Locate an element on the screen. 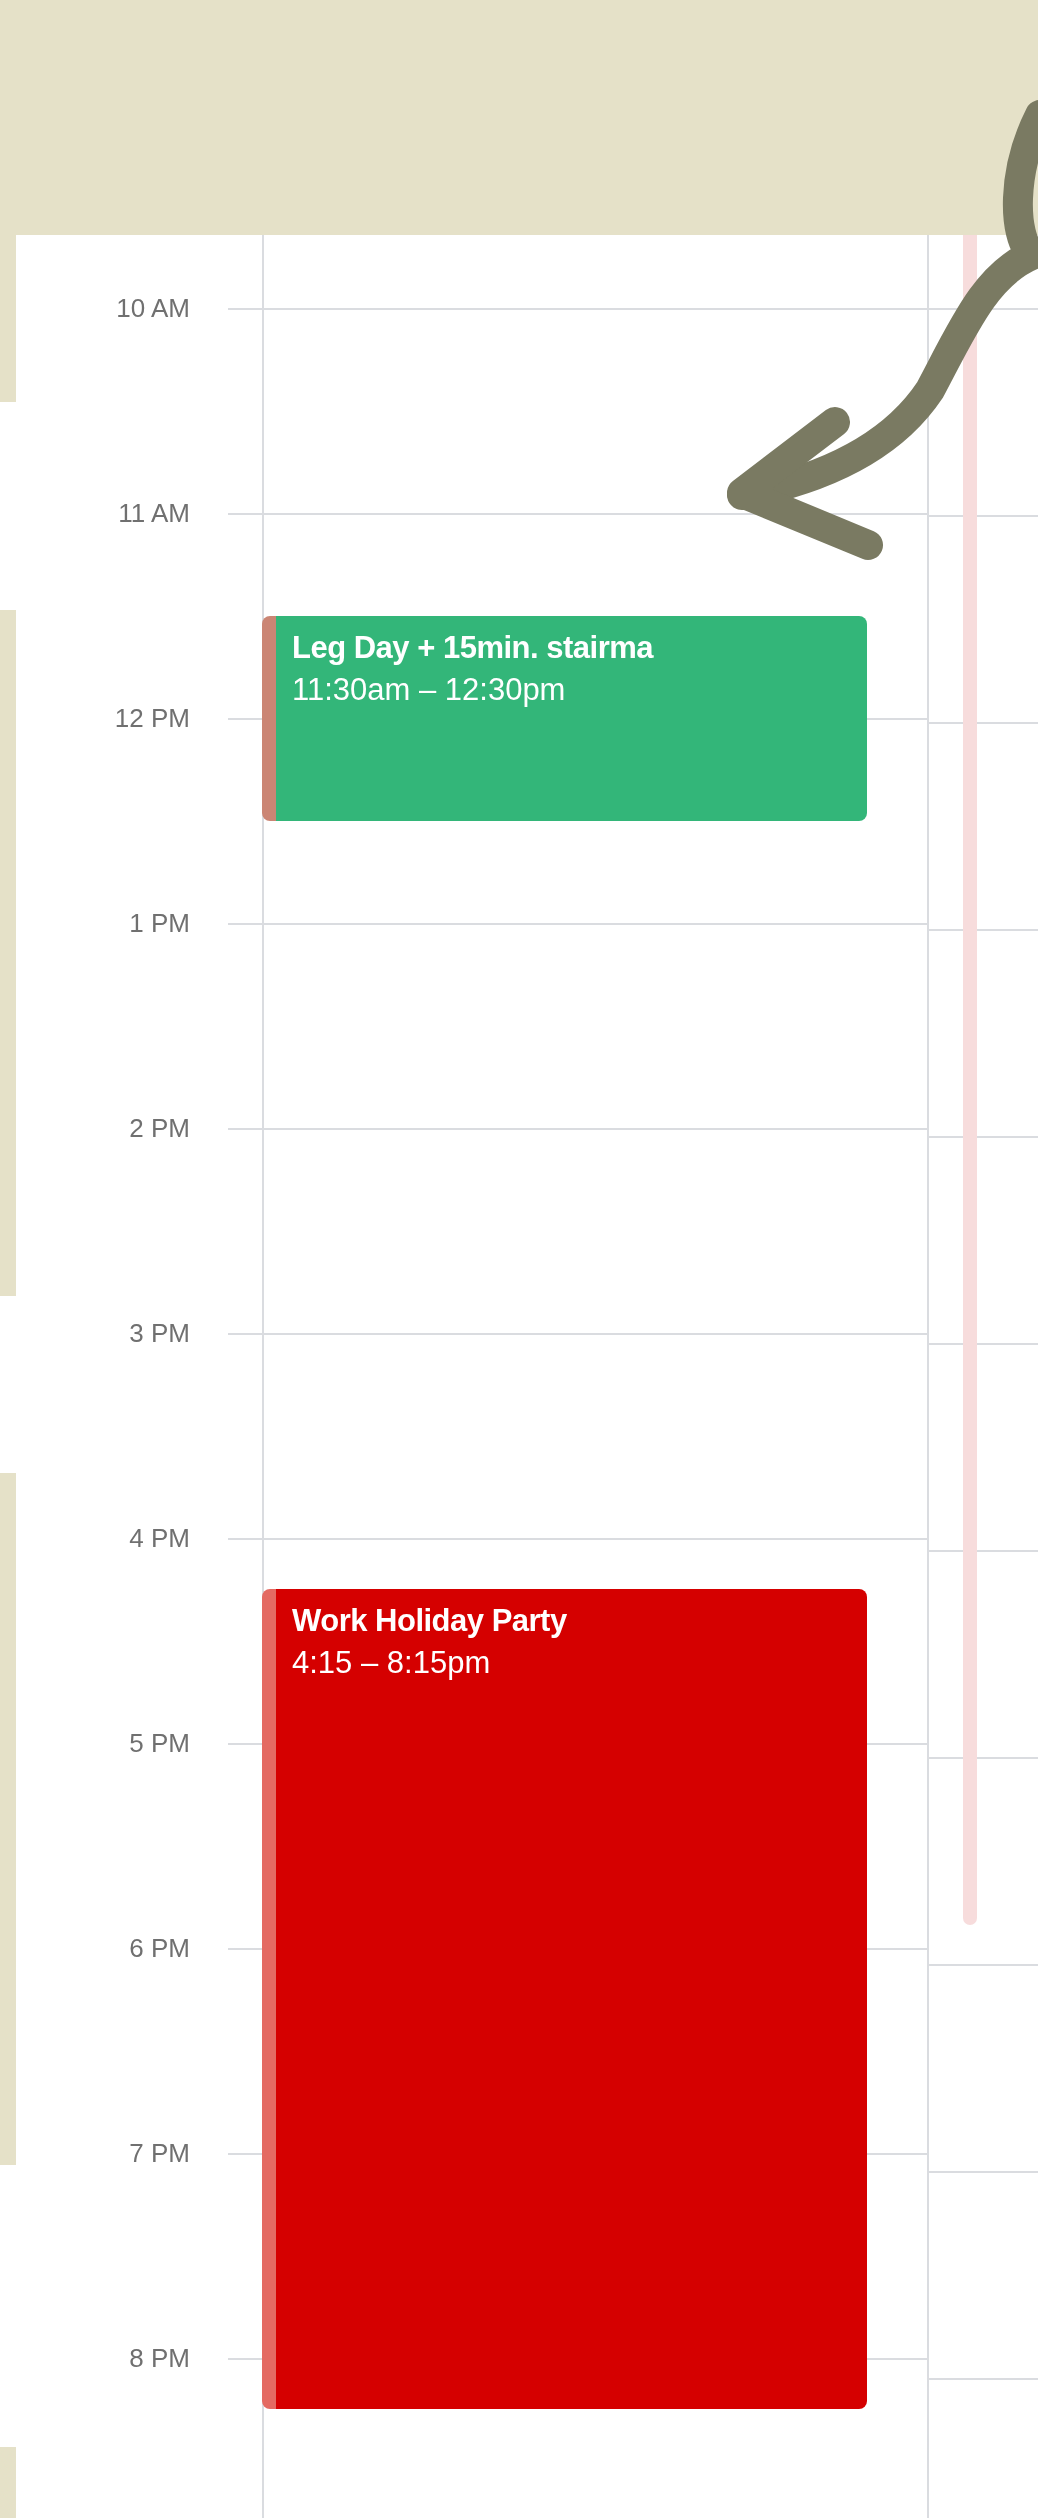 The image size is (1038, 2518). event-title: Leg Day + 15min. stairma is located at coordinates (473, 647).